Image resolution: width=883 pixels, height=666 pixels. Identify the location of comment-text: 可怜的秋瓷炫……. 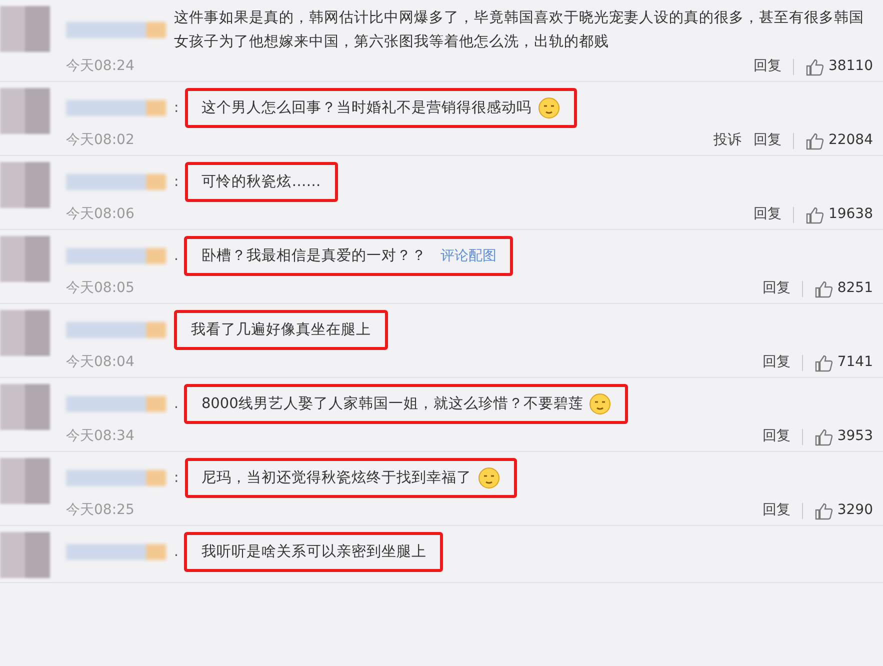
(261, 182).